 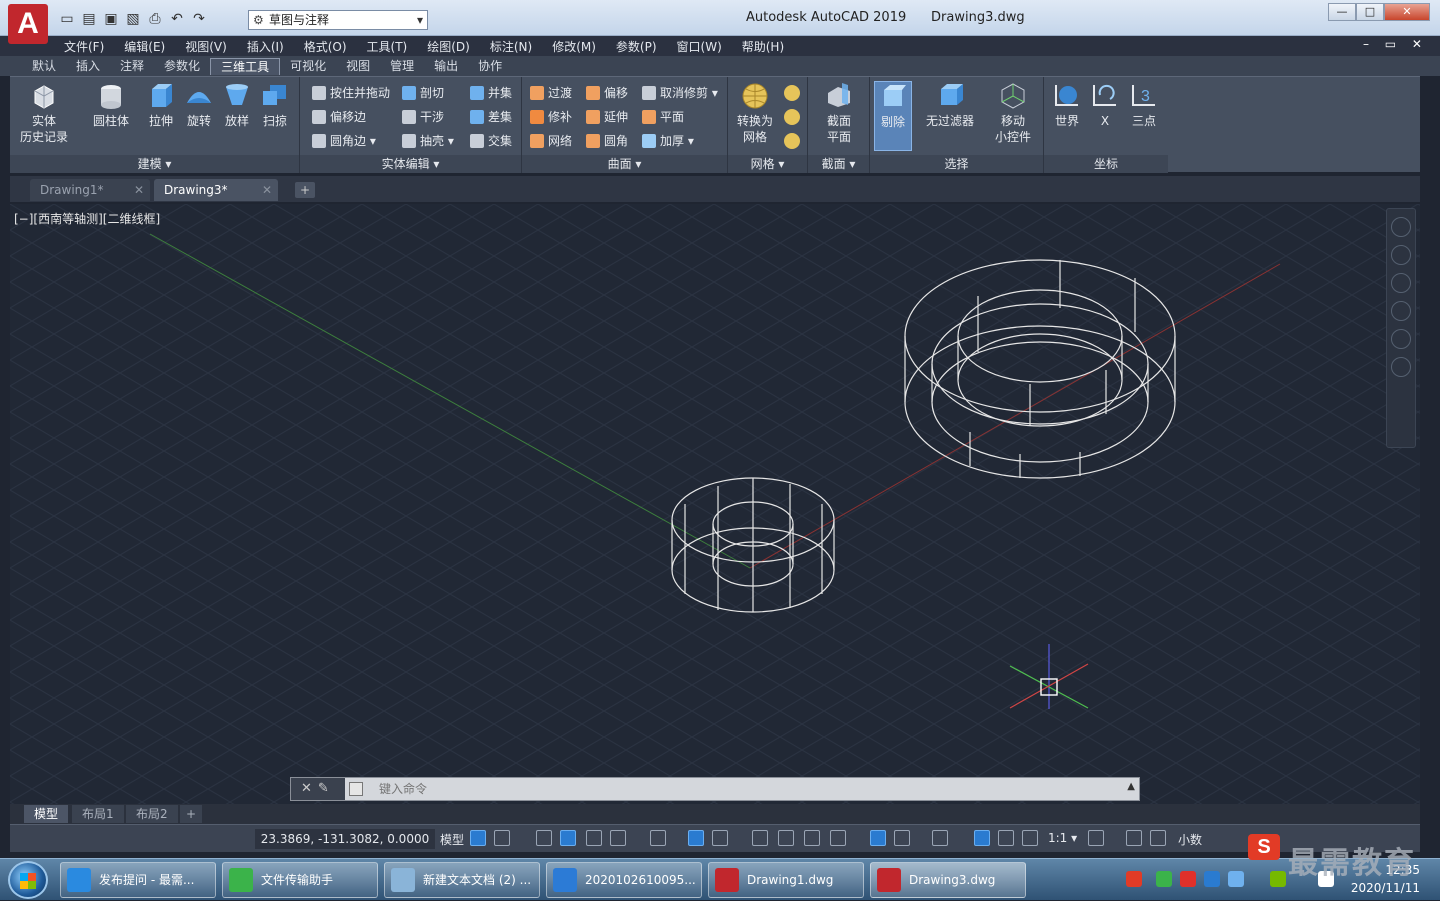 I want to click on menu-item-6: 绘图(D), so click(x=448, y=46).